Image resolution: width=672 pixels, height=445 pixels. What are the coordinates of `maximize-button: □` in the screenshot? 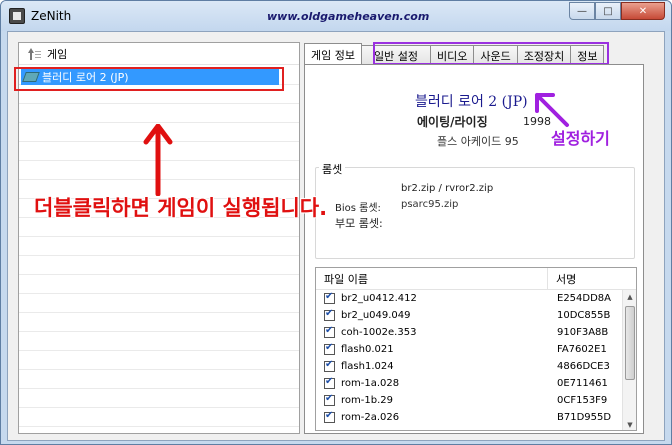 It's located at (608, 11).